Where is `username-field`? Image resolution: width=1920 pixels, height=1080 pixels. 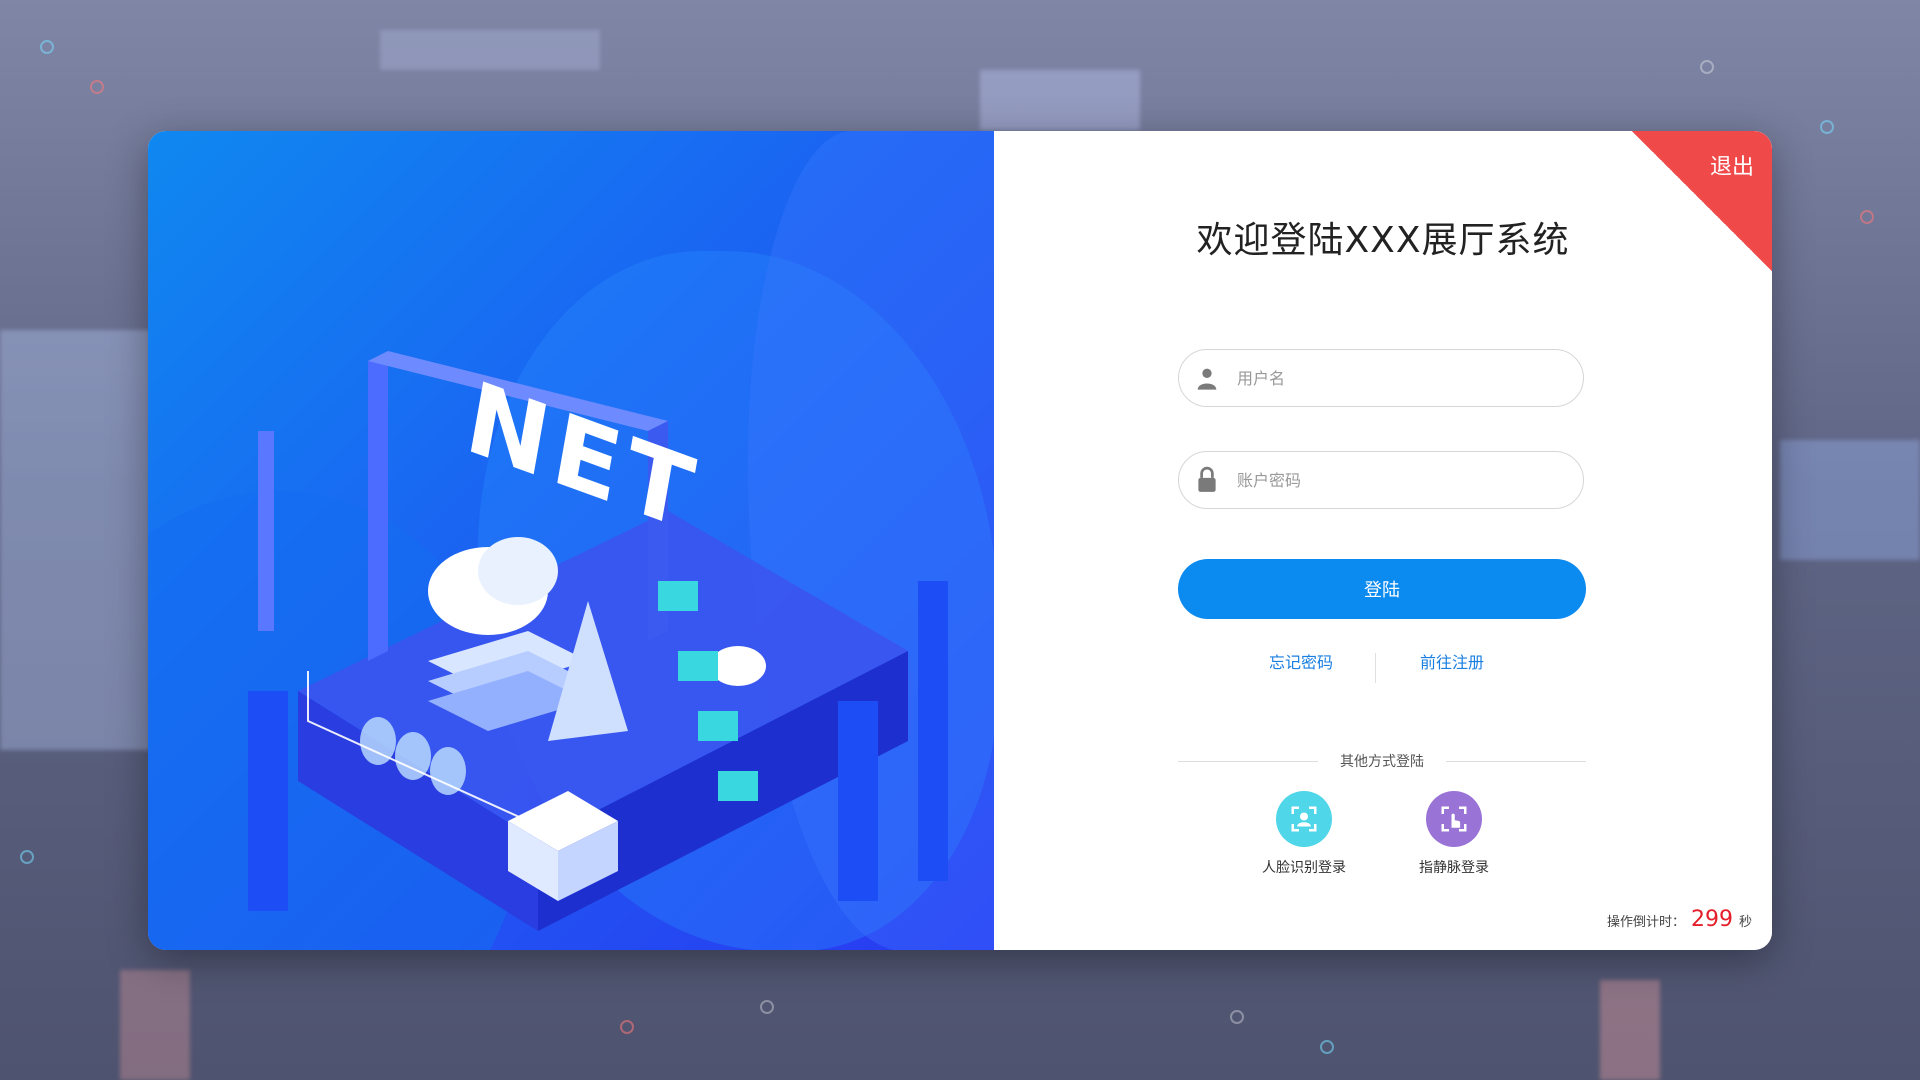 username-field is located at coordinates (1381, 378).